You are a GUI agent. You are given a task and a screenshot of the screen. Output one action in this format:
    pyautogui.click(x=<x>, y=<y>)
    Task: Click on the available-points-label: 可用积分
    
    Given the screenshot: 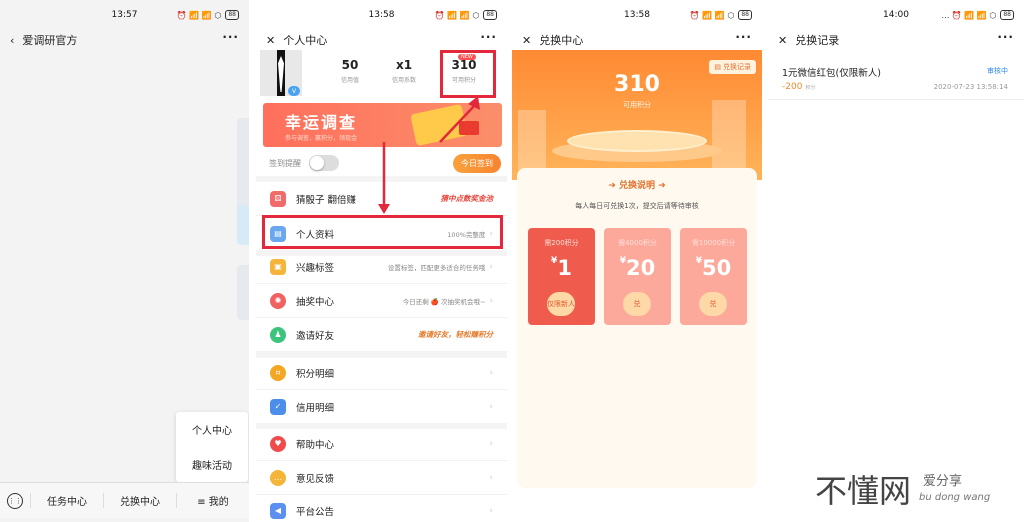 What is the action you would take?
    pyautogui.click(x=637, y=105)
    